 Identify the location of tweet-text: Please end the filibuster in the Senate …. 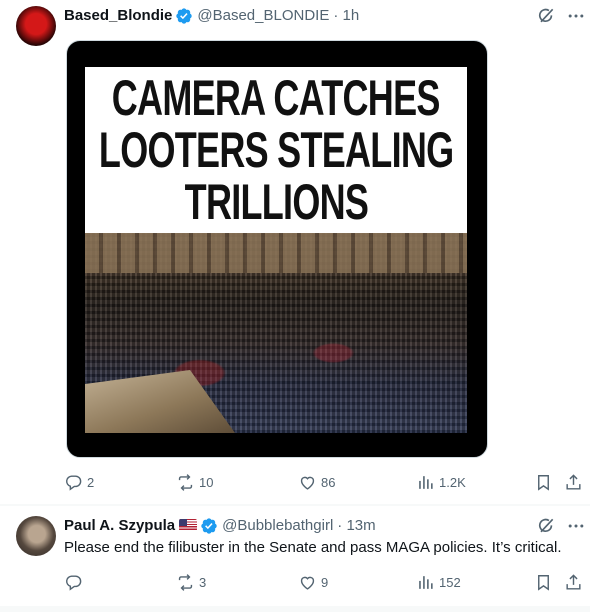
(313, 547).